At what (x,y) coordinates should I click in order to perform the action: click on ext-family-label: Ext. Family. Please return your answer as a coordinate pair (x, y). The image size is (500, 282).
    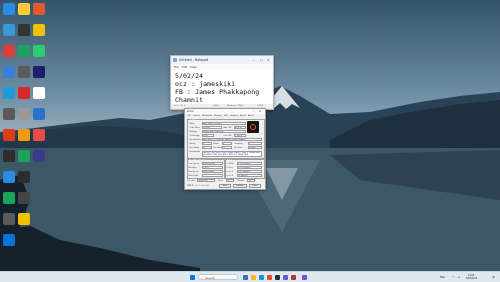
    Looking at the image, I should click on (194, 147).